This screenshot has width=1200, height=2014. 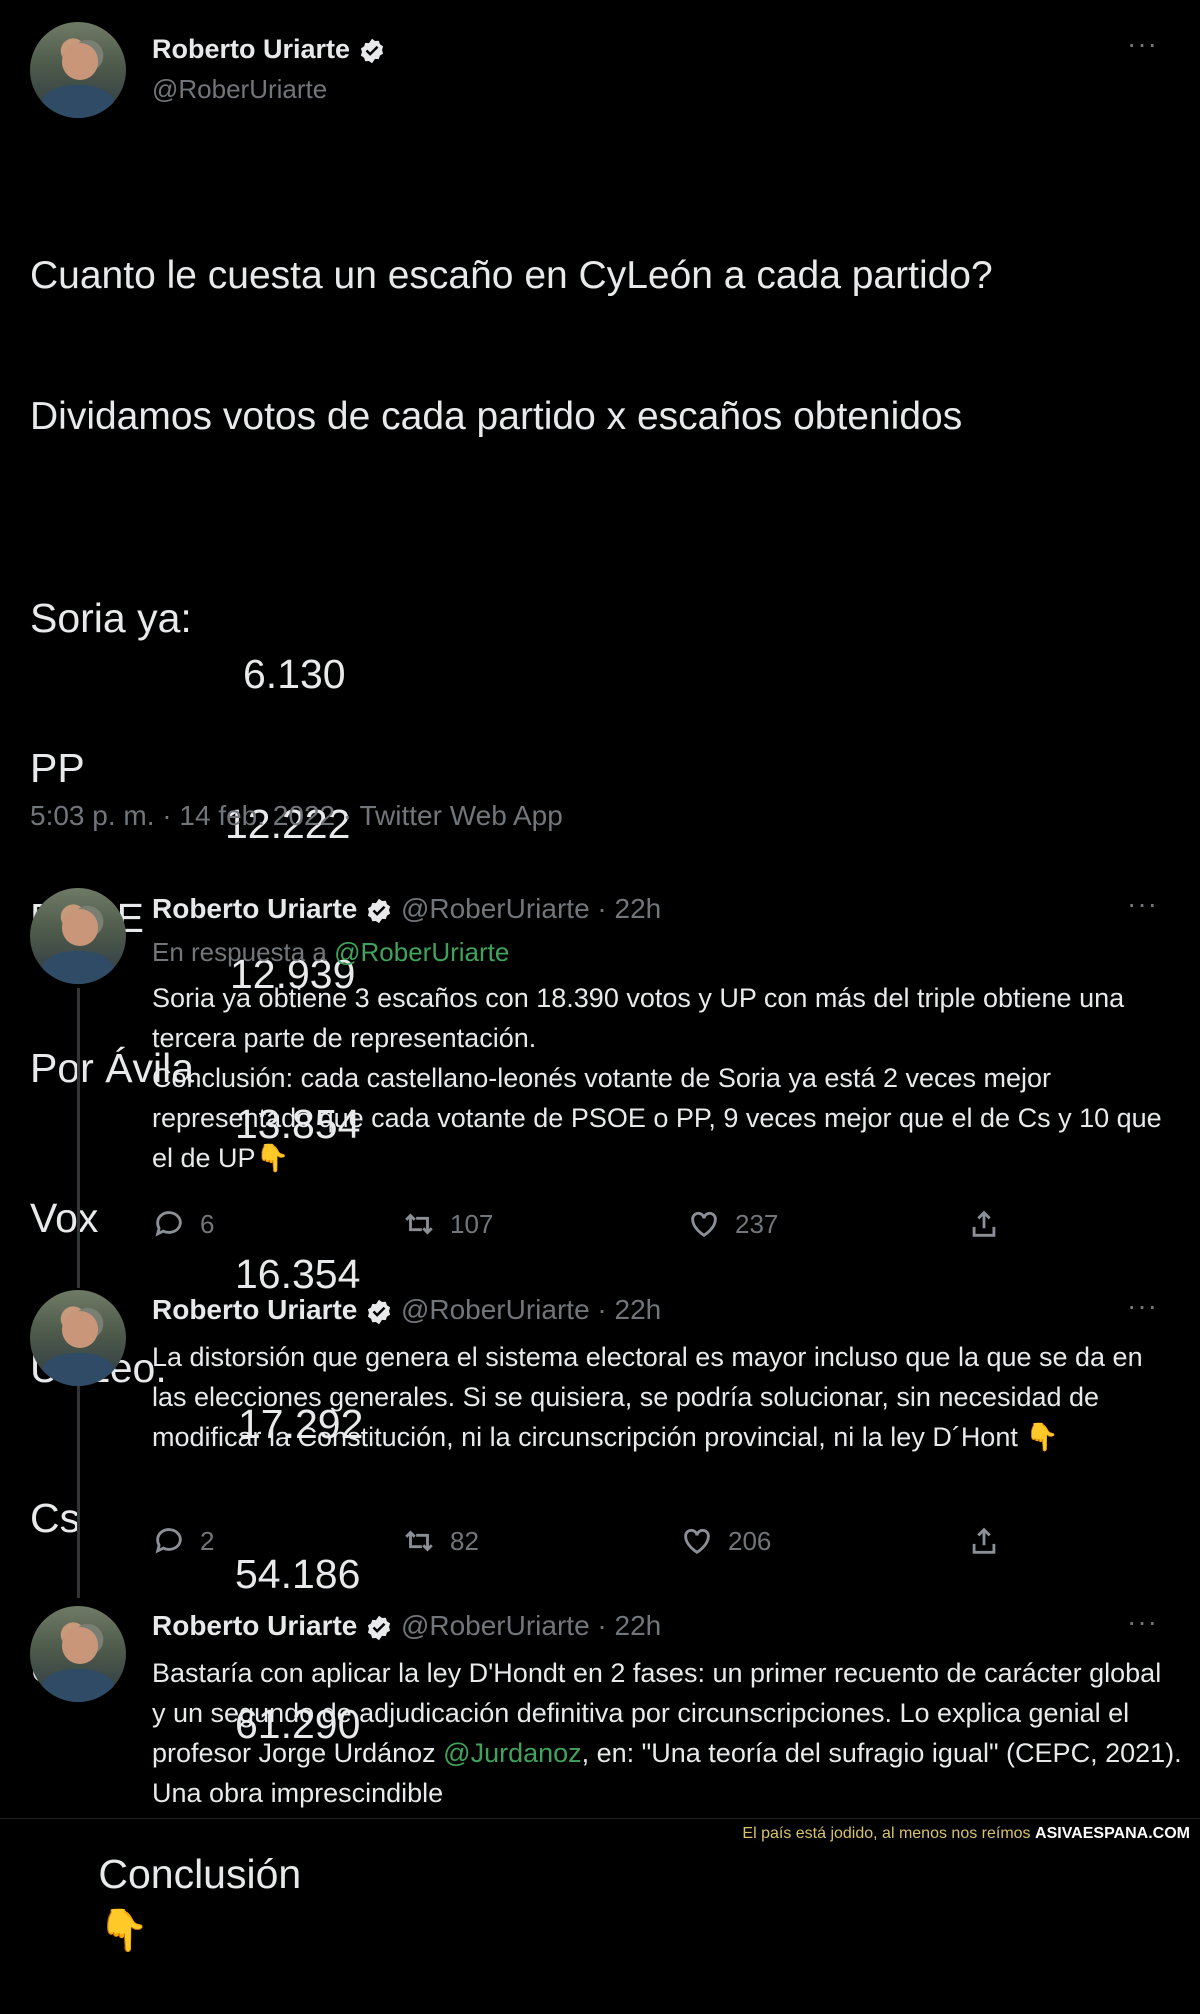 What do you see at coordinates (207, 1540) in the screenshot?
I see `reply-count: 2` at bounding box center [207, 1540].